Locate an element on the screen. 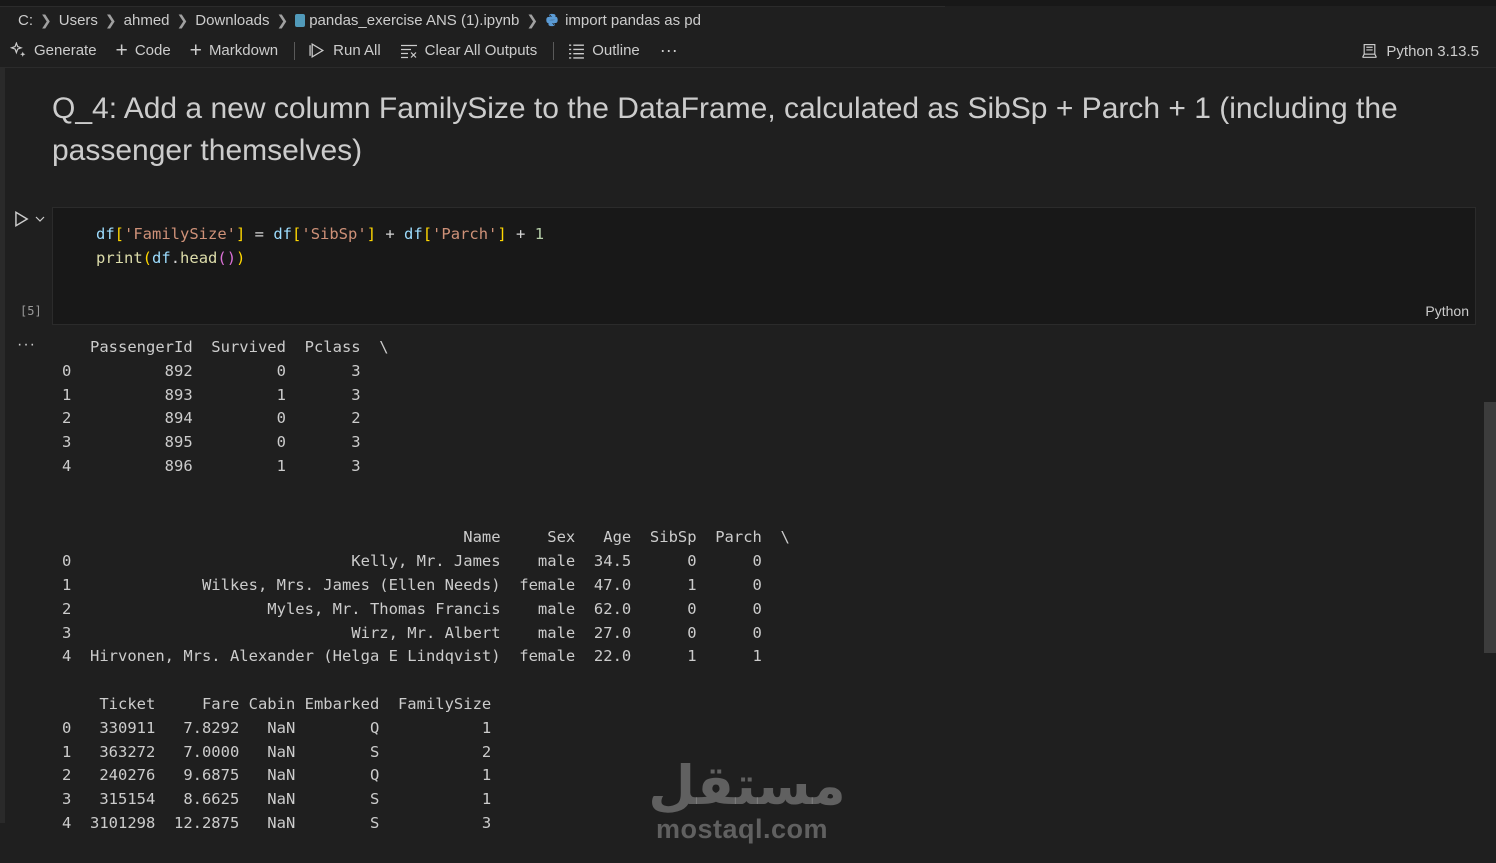 Image resolution: width=1496 pixels, height=863 pixels. watermark-arabic-logo: مستقل is located at coordinates (747, 785).